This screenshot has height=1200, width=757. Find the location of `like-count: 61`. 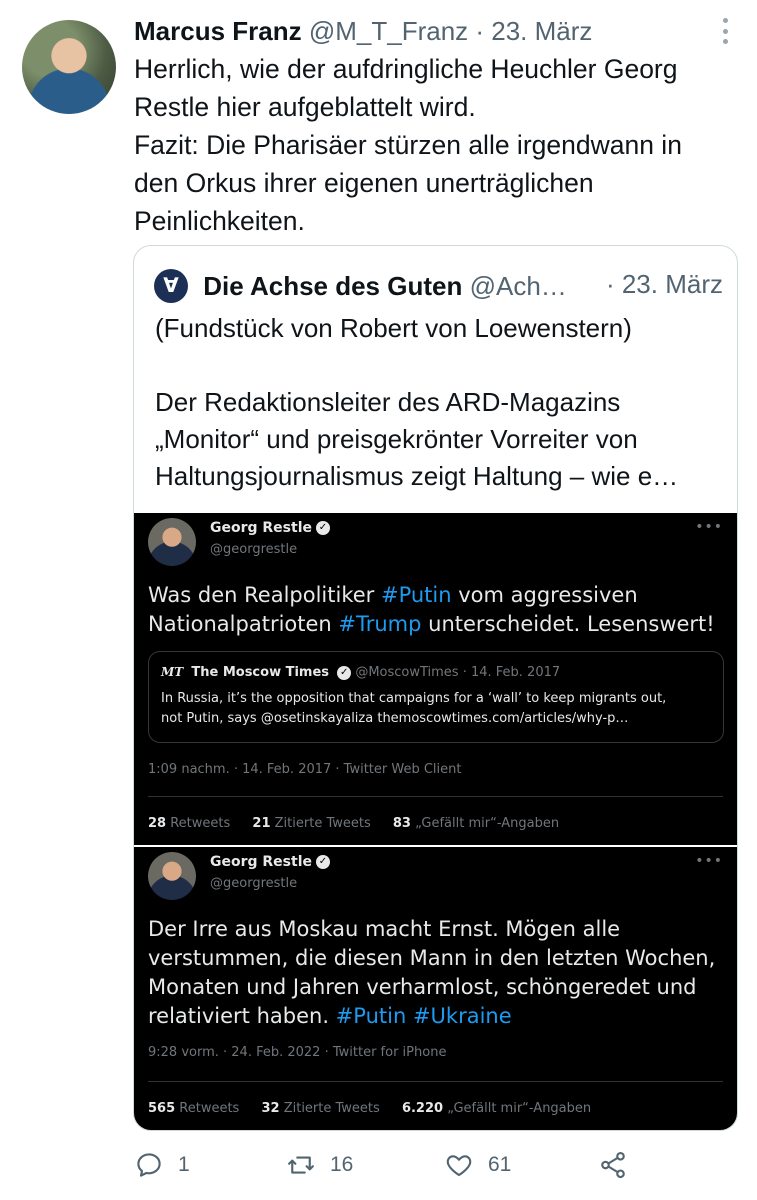

like-count: 61 is located at coordinates (500, 1164).